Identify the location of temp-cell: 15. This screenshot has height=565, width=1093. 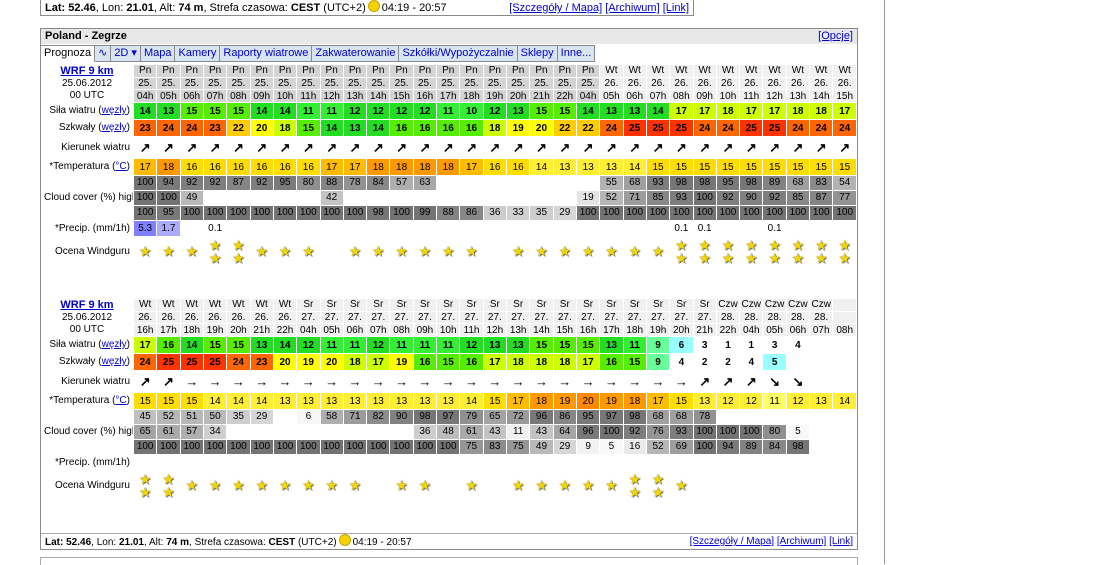
(495, 401).